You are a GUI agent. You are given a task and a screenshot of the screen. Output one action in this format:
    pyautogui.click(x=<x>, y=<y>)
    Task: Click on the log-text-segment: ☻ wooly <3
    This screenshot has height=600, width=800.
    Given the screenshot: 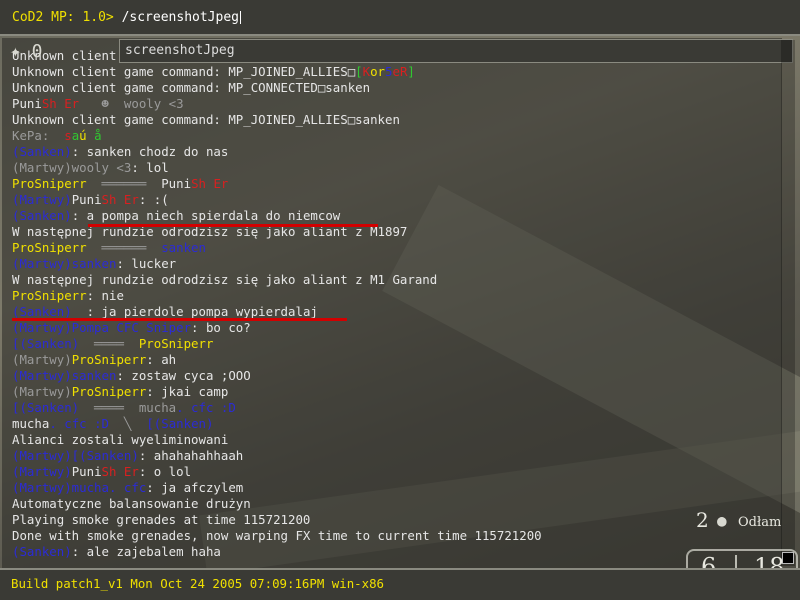 What is the action you would take?
    pyautogui.click(x=131, y=103)
    